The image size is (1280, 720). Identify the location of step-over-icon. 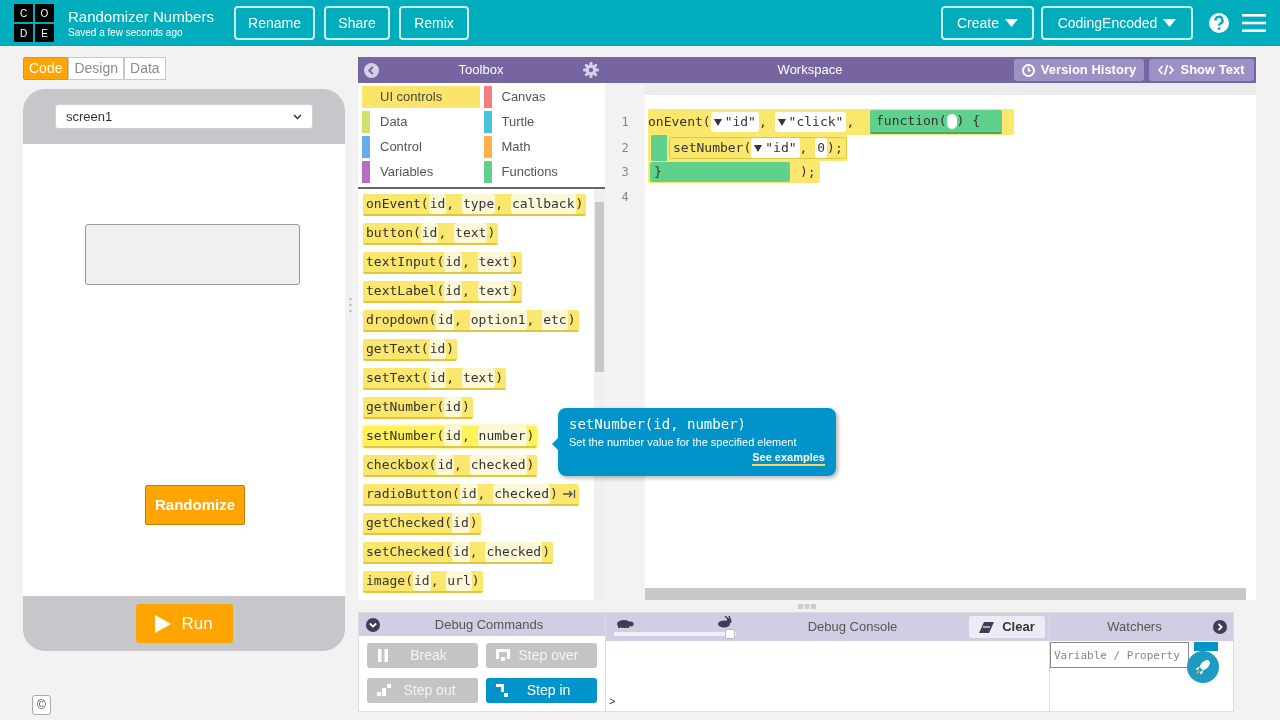
(503, 655).